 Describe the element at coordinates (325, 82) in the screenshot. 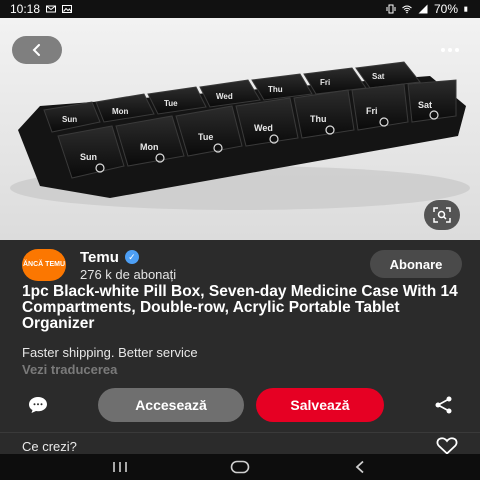

I see `pill-label-back-fri: Fri` at that location.